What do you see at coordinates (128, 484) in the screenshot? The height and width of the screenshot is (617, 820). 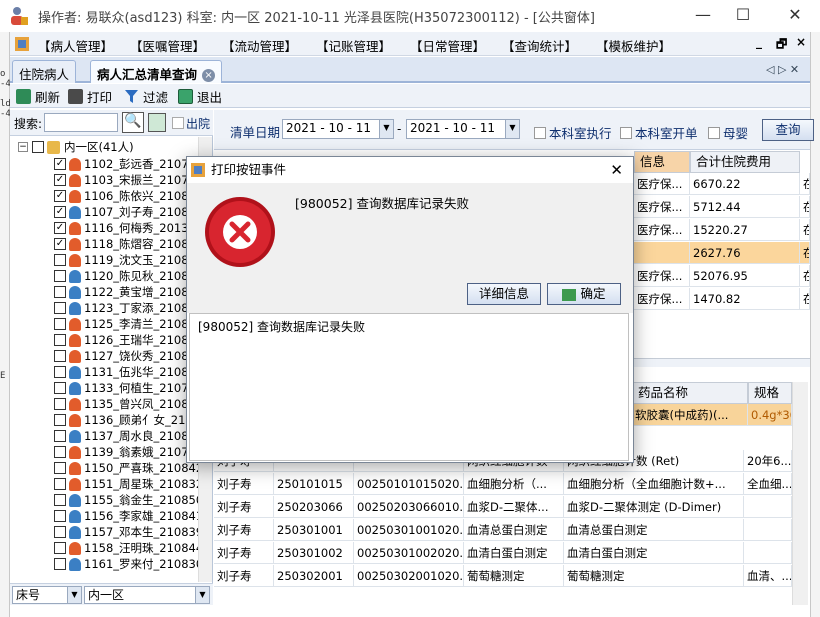 I see `patient-tree-item: 1151_周星珠_210832` at bounding box center [128, 484].